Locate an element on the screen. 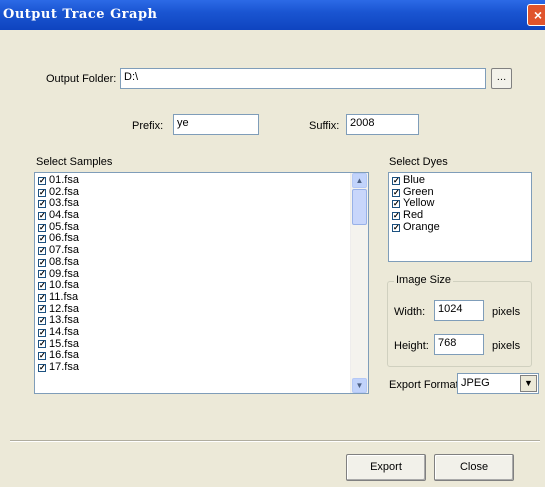 Image resolution: width=545 pixels, height=487 pixels. sample-list-item: ✓ 09.fsa is located at coordinates (201, 274).